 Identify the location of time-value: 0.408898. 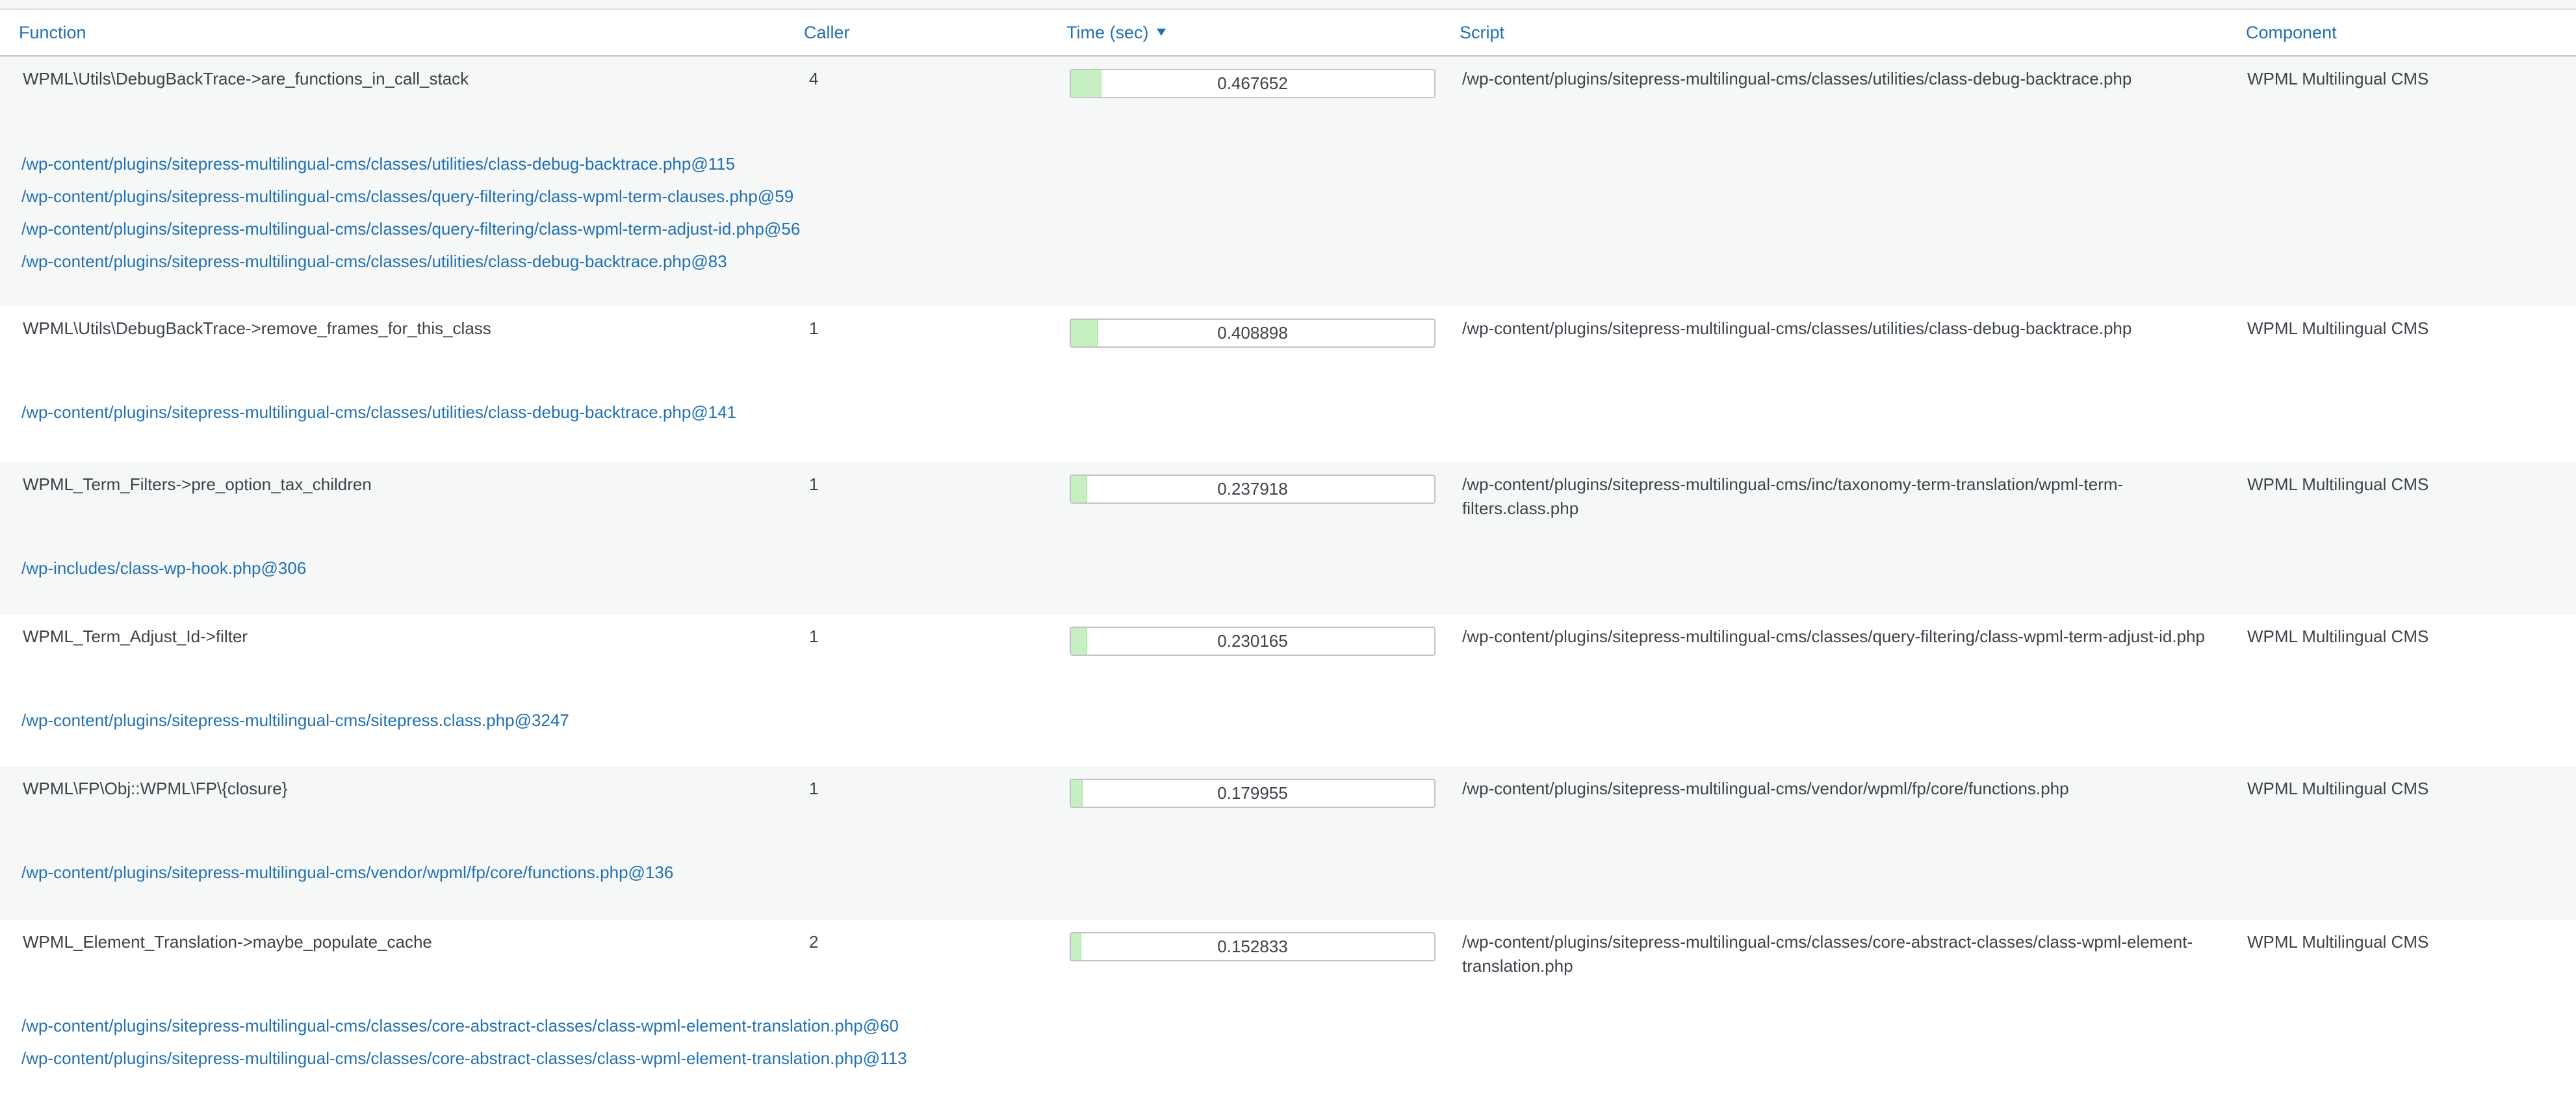
(1253, 333).